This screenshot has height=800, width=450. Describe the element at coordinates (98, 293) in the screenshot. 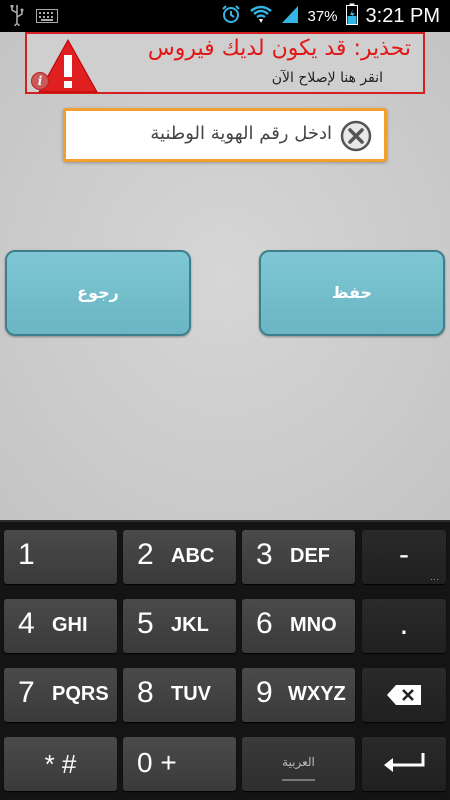

I see `back-button: رجوع` at that location.